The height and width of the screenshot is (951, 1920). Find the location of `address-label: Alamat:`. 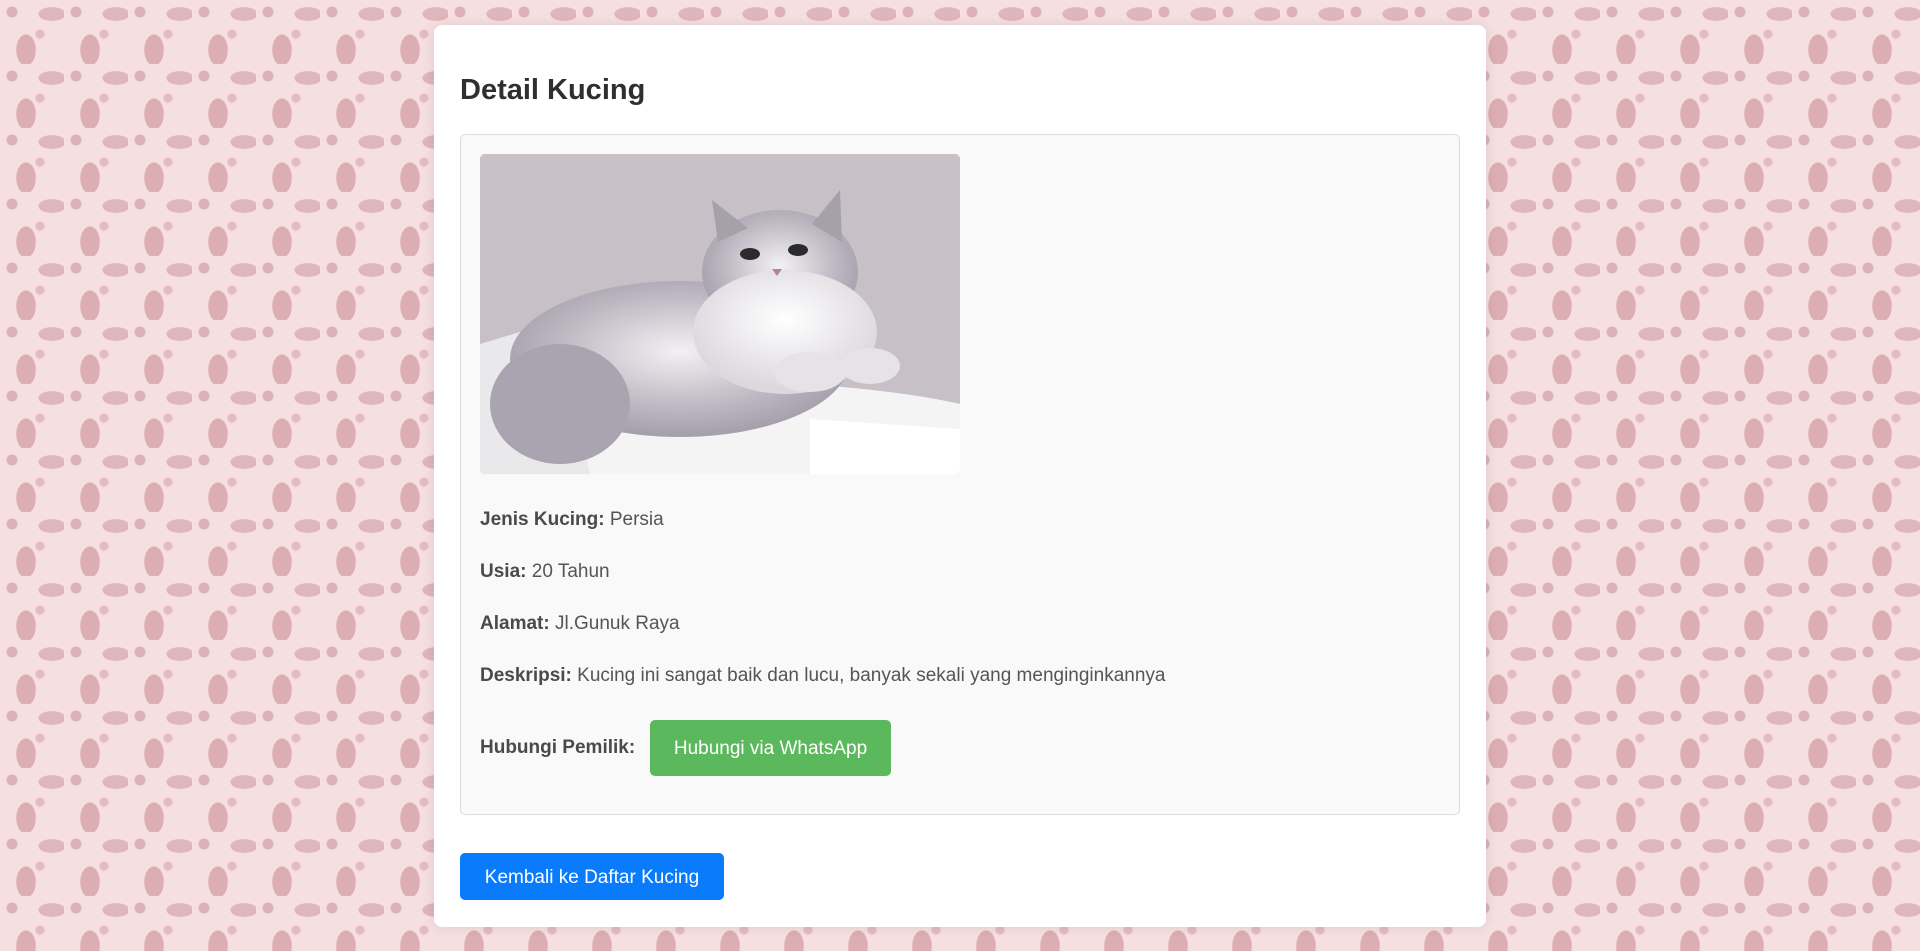

address-label: Alamat: is located at coordinates (515, 623).